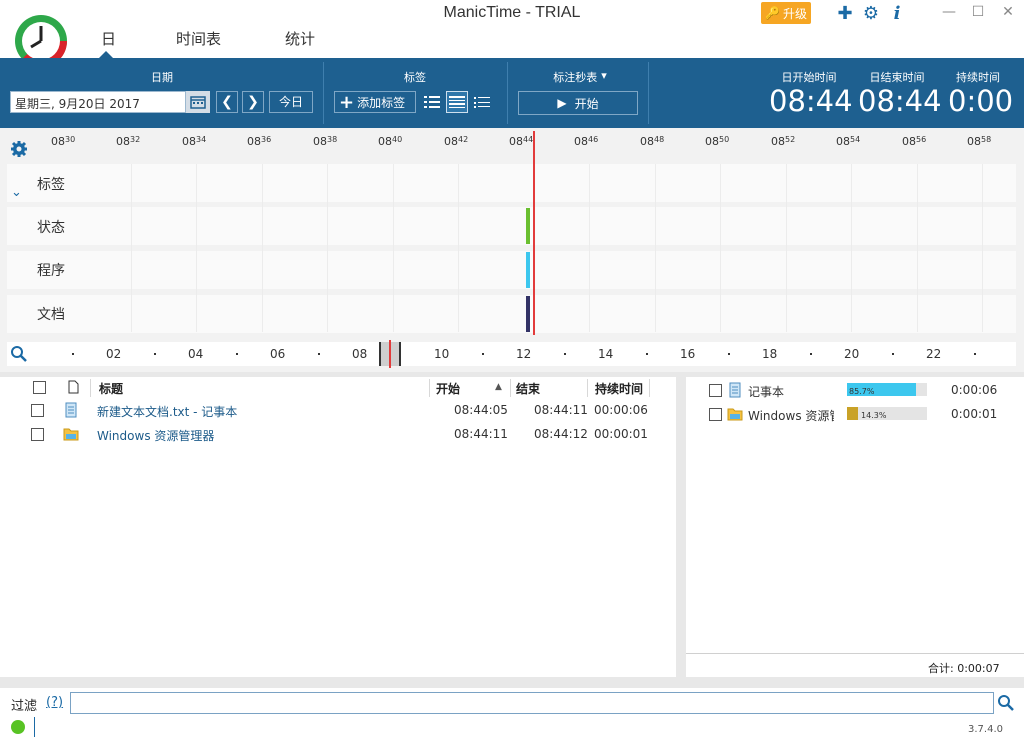 The height and width of the screenshot is (742, 1024). What do you see at coordinates (766, 392) in the screenshot?
I see `app-name: 记事本` at bounding box center [766, 392].